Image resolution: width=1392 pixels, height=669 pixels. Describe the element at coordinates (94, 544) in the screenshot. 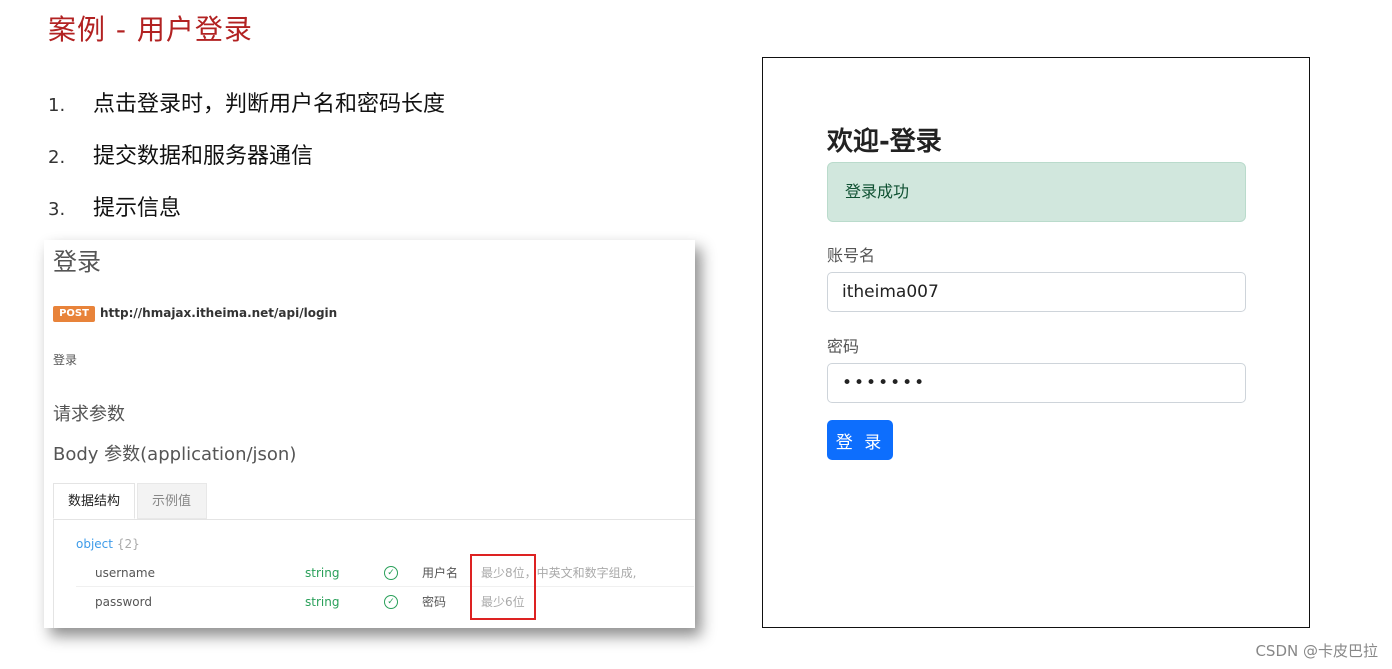

I see `object-label: object` at that location.